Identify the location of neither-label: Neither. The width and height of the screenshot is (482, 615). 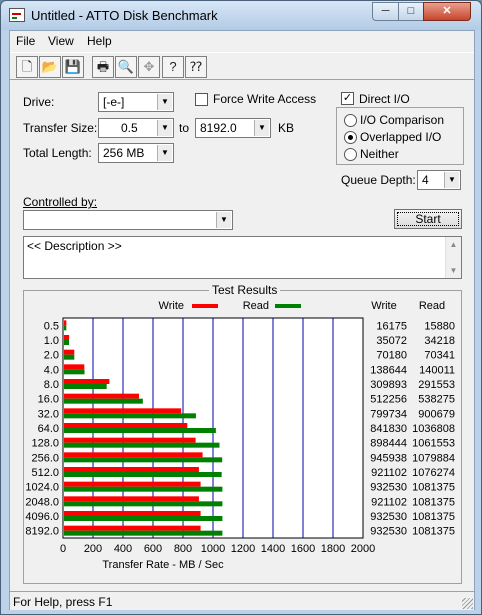
(379, 154).